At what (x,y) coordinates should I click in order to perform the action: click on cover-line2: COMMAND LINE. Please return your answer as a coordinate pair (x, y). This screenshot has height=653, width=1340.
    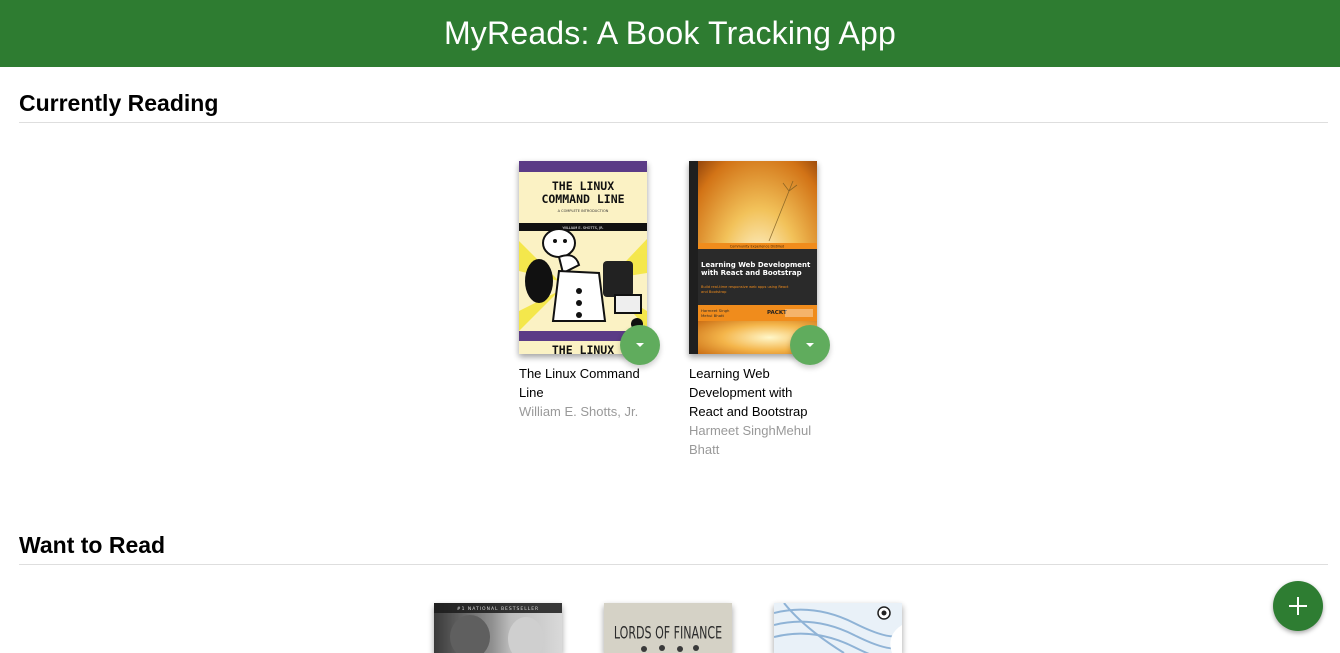
    Looking at the image, I should click on (582, 199).